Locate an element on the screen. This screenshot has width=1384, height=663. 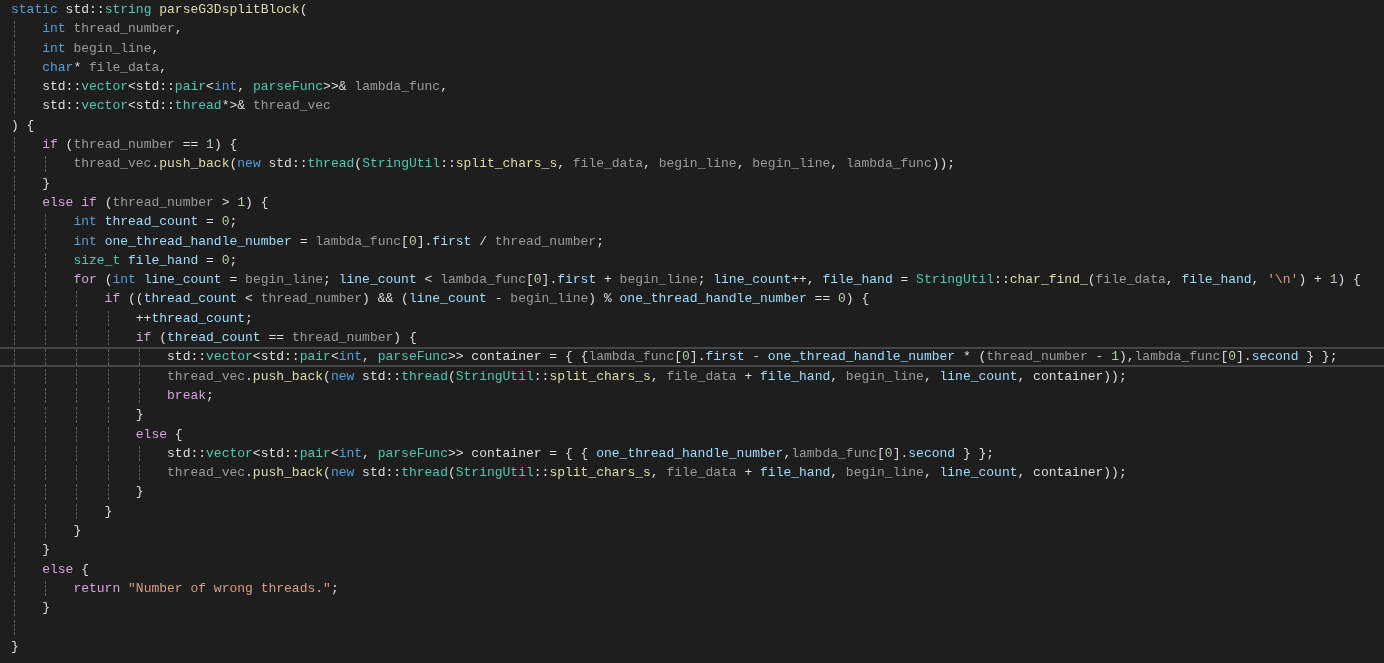
code-line: std::vector<std::pair<int, parseFunc>> container = { { one_thread_handle_number,lambda_func[0].second } }; is located at coordinates (692, 453).